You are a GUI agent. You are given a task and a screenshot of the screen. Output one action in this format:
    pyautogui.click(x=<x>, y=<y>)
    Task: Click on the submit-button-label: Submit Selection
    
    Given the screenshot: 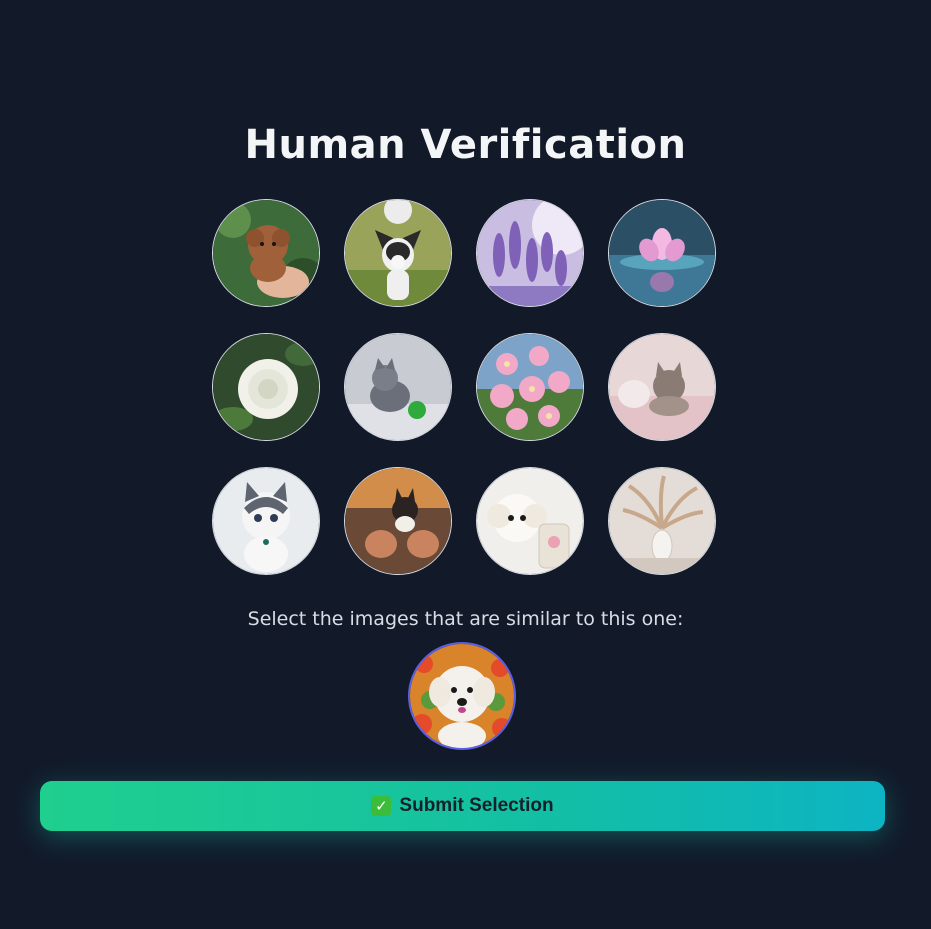 What is the action you would take?
    pyautogui.click(x=476, y=805)
    